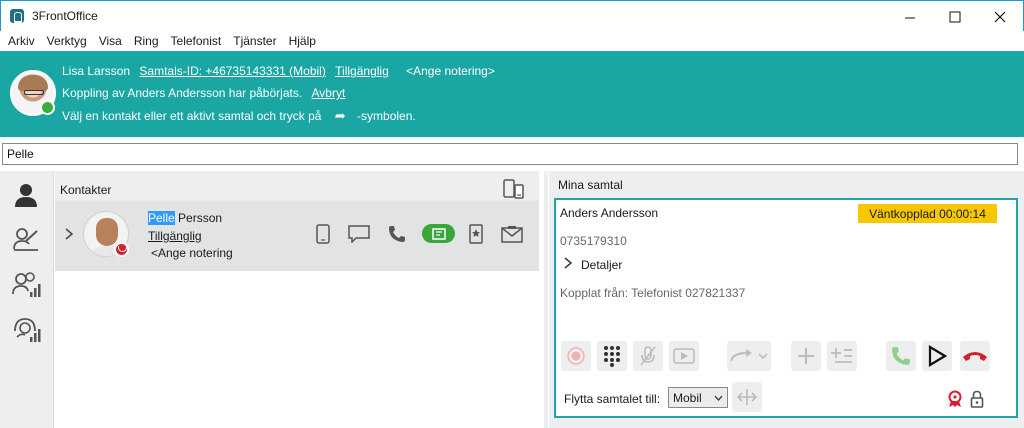  Describe the element at coordinates (192, 253) in the screenshot. I see `contact-note: <Ange notering>` at that location.